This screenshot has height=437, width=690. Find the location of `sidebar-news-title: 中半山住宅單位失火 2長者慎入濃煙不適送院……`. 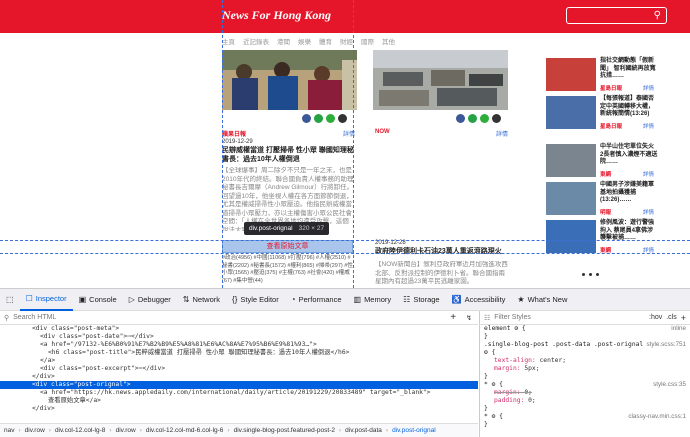

sidebar-news-title: 中半山住宅單位失火 2長者慎入濃煙不適送院…… is located at coordinates (629, 155).